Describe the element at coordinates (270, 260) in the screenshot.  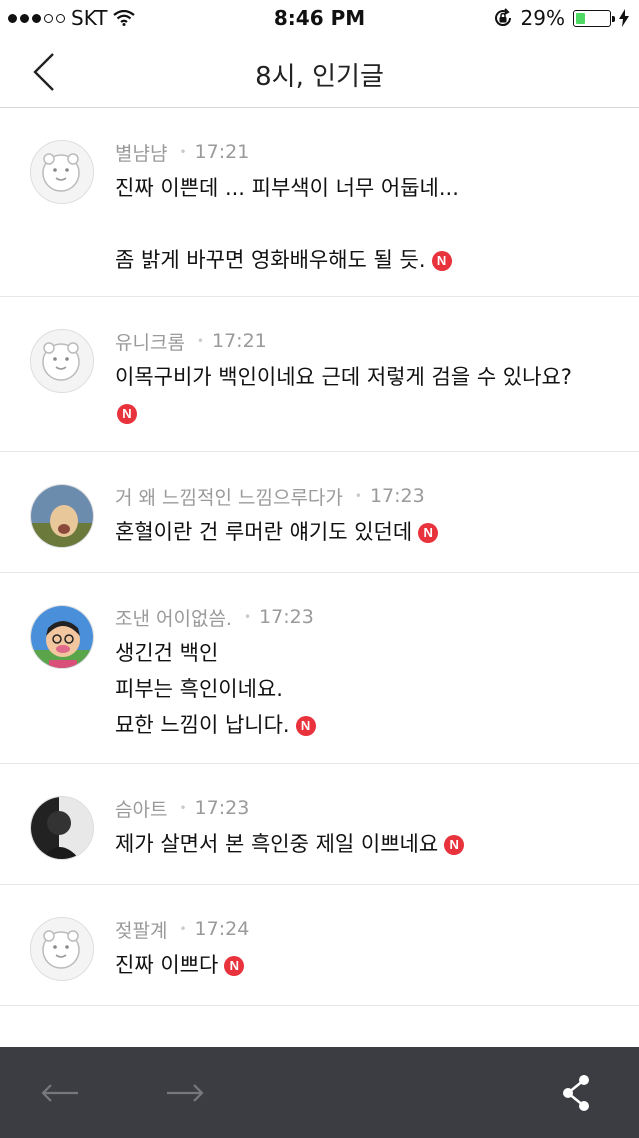
I see `comment-text: 좀 밝게 바꾸면 영화배우해도 될 듯.` at that location.